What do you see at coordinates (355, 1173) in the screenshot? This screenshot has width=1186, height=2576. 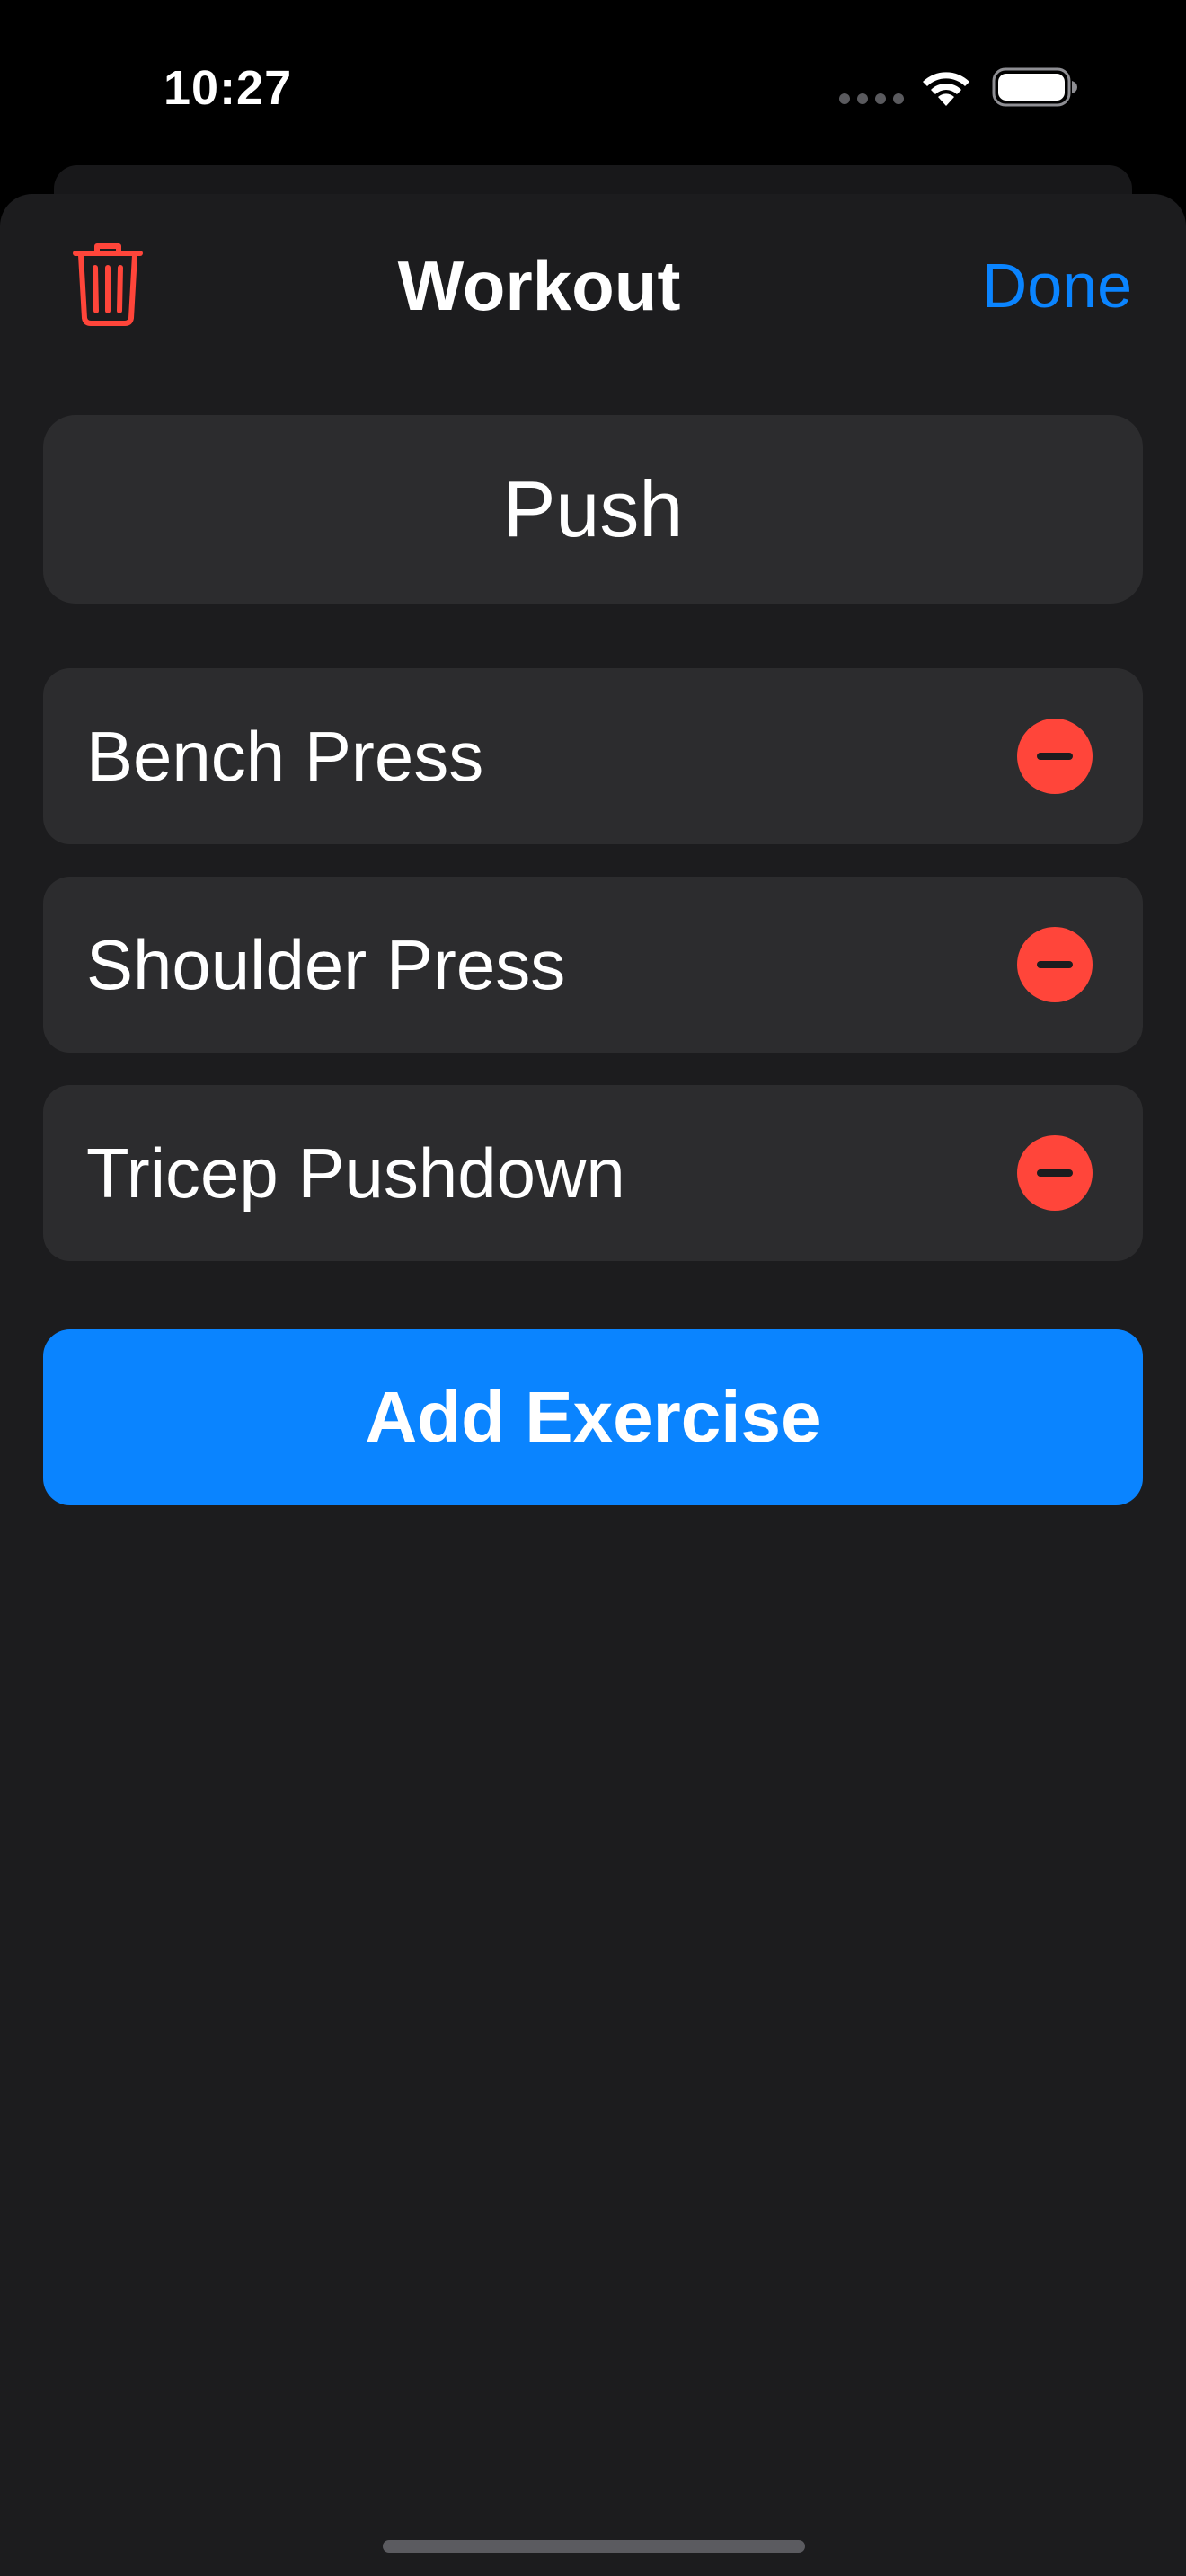 I see `exercise-name: Tricep Pushdown` at bounding box center [355, 1173].